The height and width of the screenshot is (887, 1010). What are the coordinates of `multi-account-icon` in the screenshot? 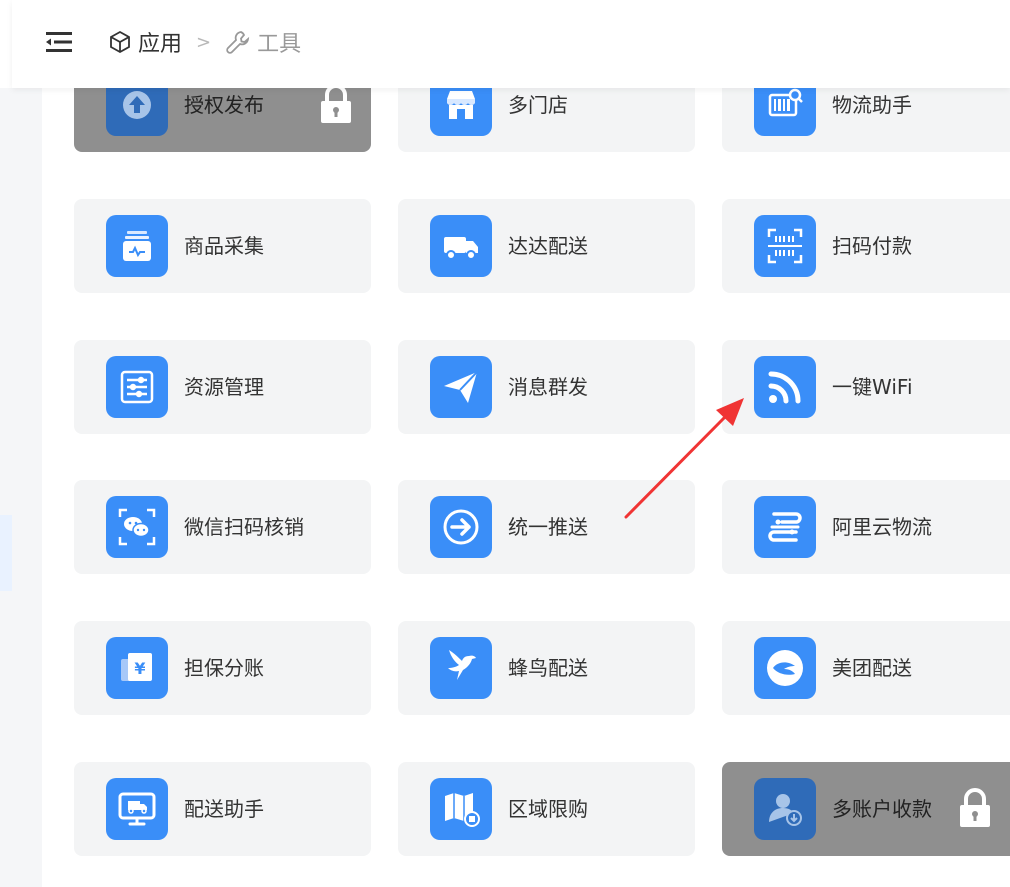 It's located at (785, 809).